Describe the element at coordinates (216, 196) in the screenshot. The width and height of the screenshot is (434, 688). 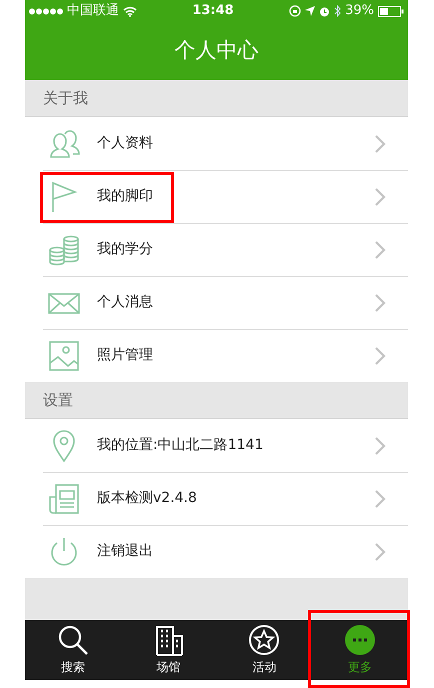
I see `menu-item: 我的脚印` at that location.